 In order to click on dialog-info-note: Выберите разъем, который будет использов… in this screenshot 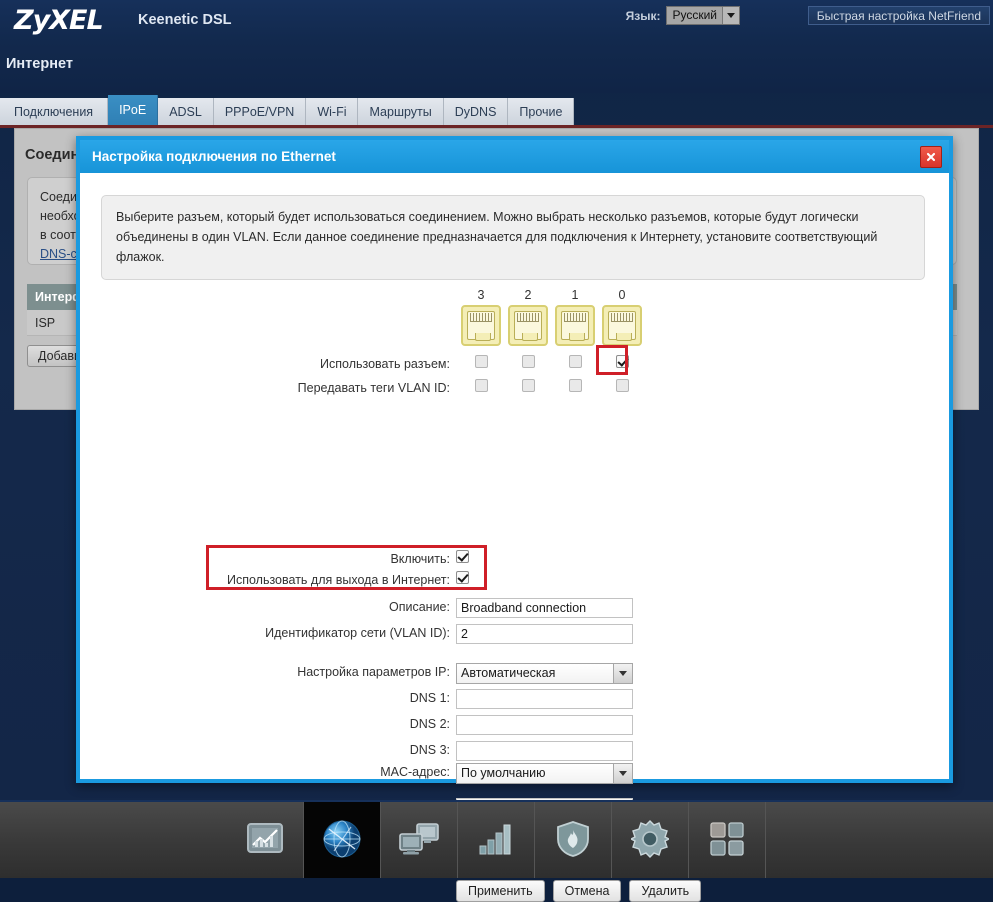, I will do `click(513, 237)`.